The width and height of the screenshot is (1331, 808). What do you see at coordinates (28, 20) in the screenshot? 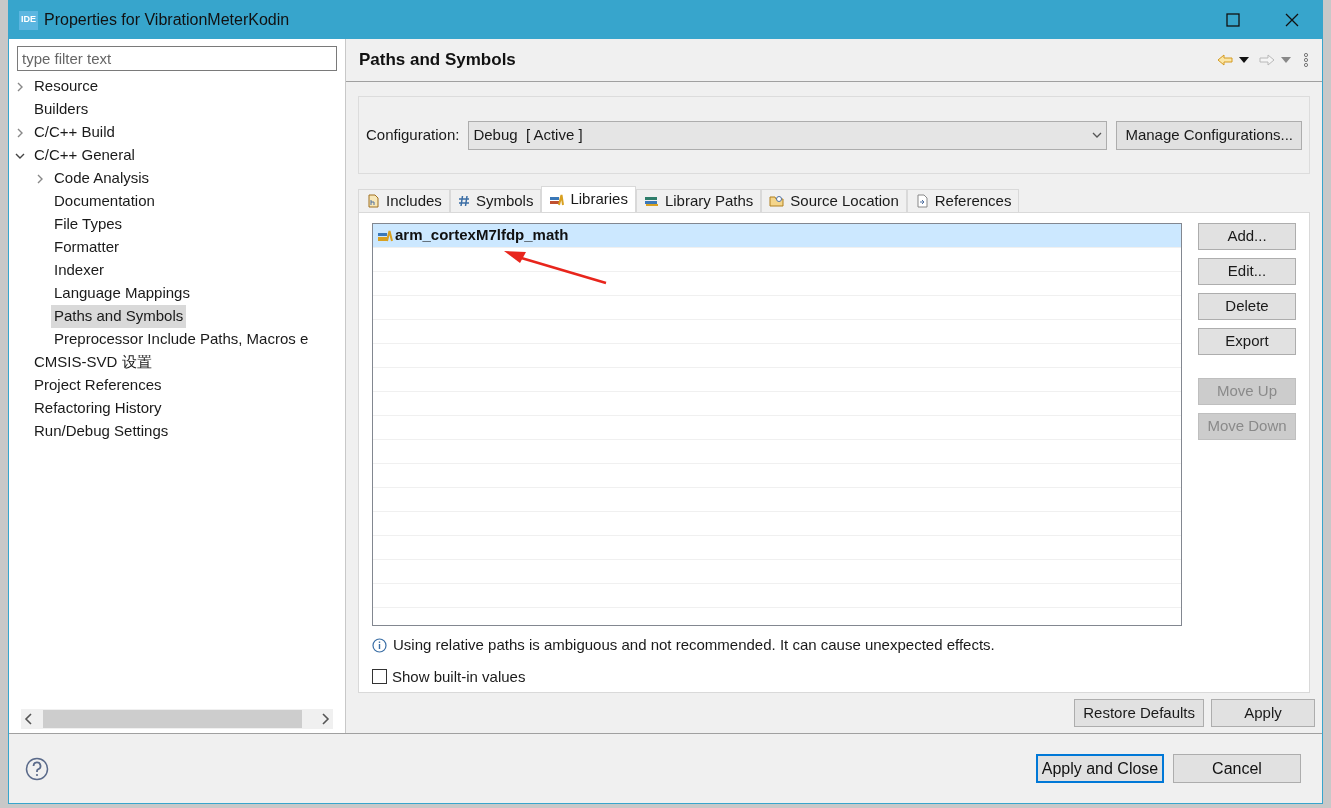
I see `app-logo: IDE` at bounding box center [28, 20].